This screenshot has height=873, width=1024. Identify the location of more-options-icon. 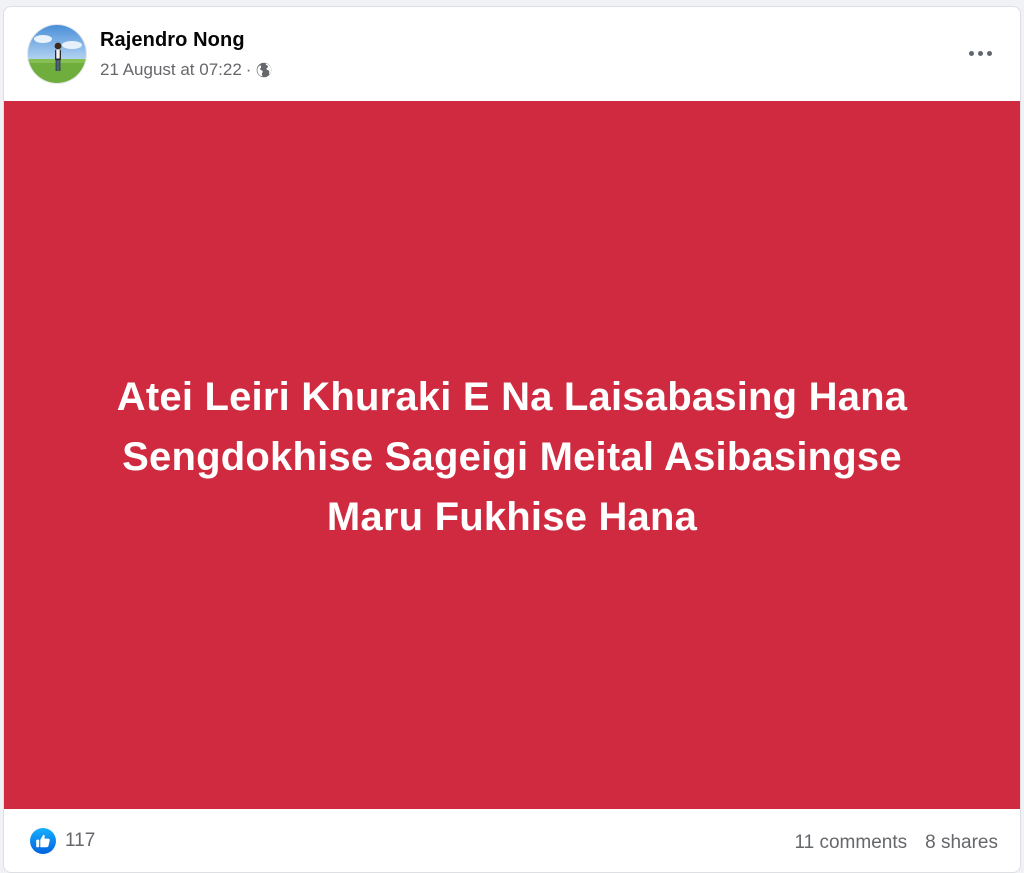
(980, 53).